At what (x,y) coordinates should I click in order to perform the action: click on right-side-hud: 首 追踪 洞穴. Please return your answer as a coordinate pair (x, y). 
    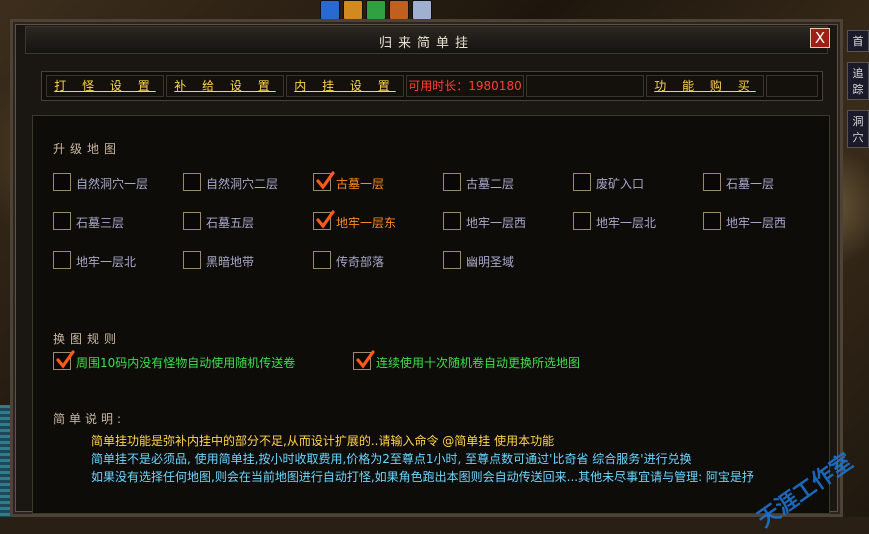
    Looking at the image, I should click on (858, 130).